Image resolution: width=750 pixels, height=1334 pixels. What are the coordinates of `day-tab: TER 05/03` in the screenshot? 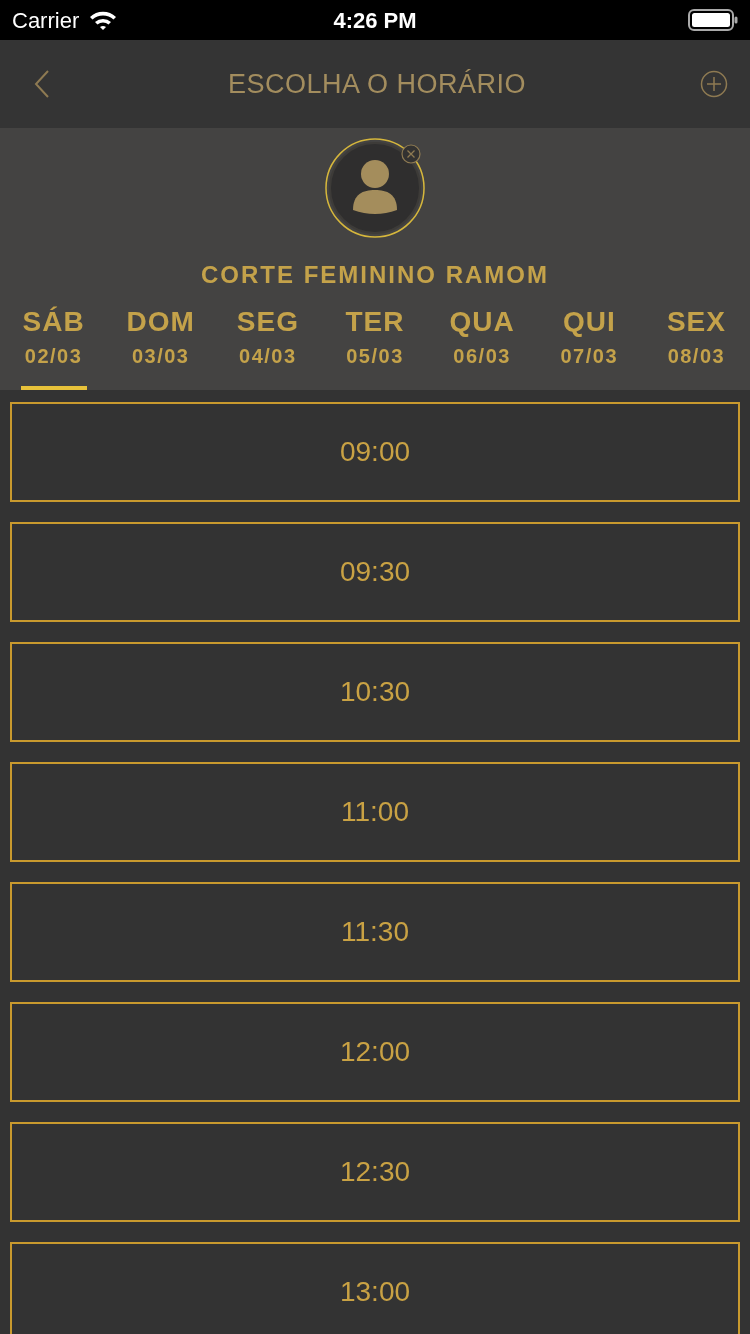 It's located at (375, 345).